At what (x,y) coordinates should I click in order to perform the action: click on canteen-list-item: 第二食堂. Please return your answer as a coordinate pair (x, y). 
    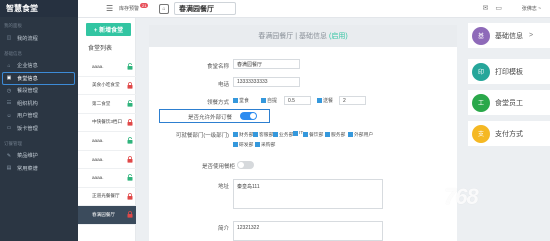
    Looking at the image, I should click on (107, 104).